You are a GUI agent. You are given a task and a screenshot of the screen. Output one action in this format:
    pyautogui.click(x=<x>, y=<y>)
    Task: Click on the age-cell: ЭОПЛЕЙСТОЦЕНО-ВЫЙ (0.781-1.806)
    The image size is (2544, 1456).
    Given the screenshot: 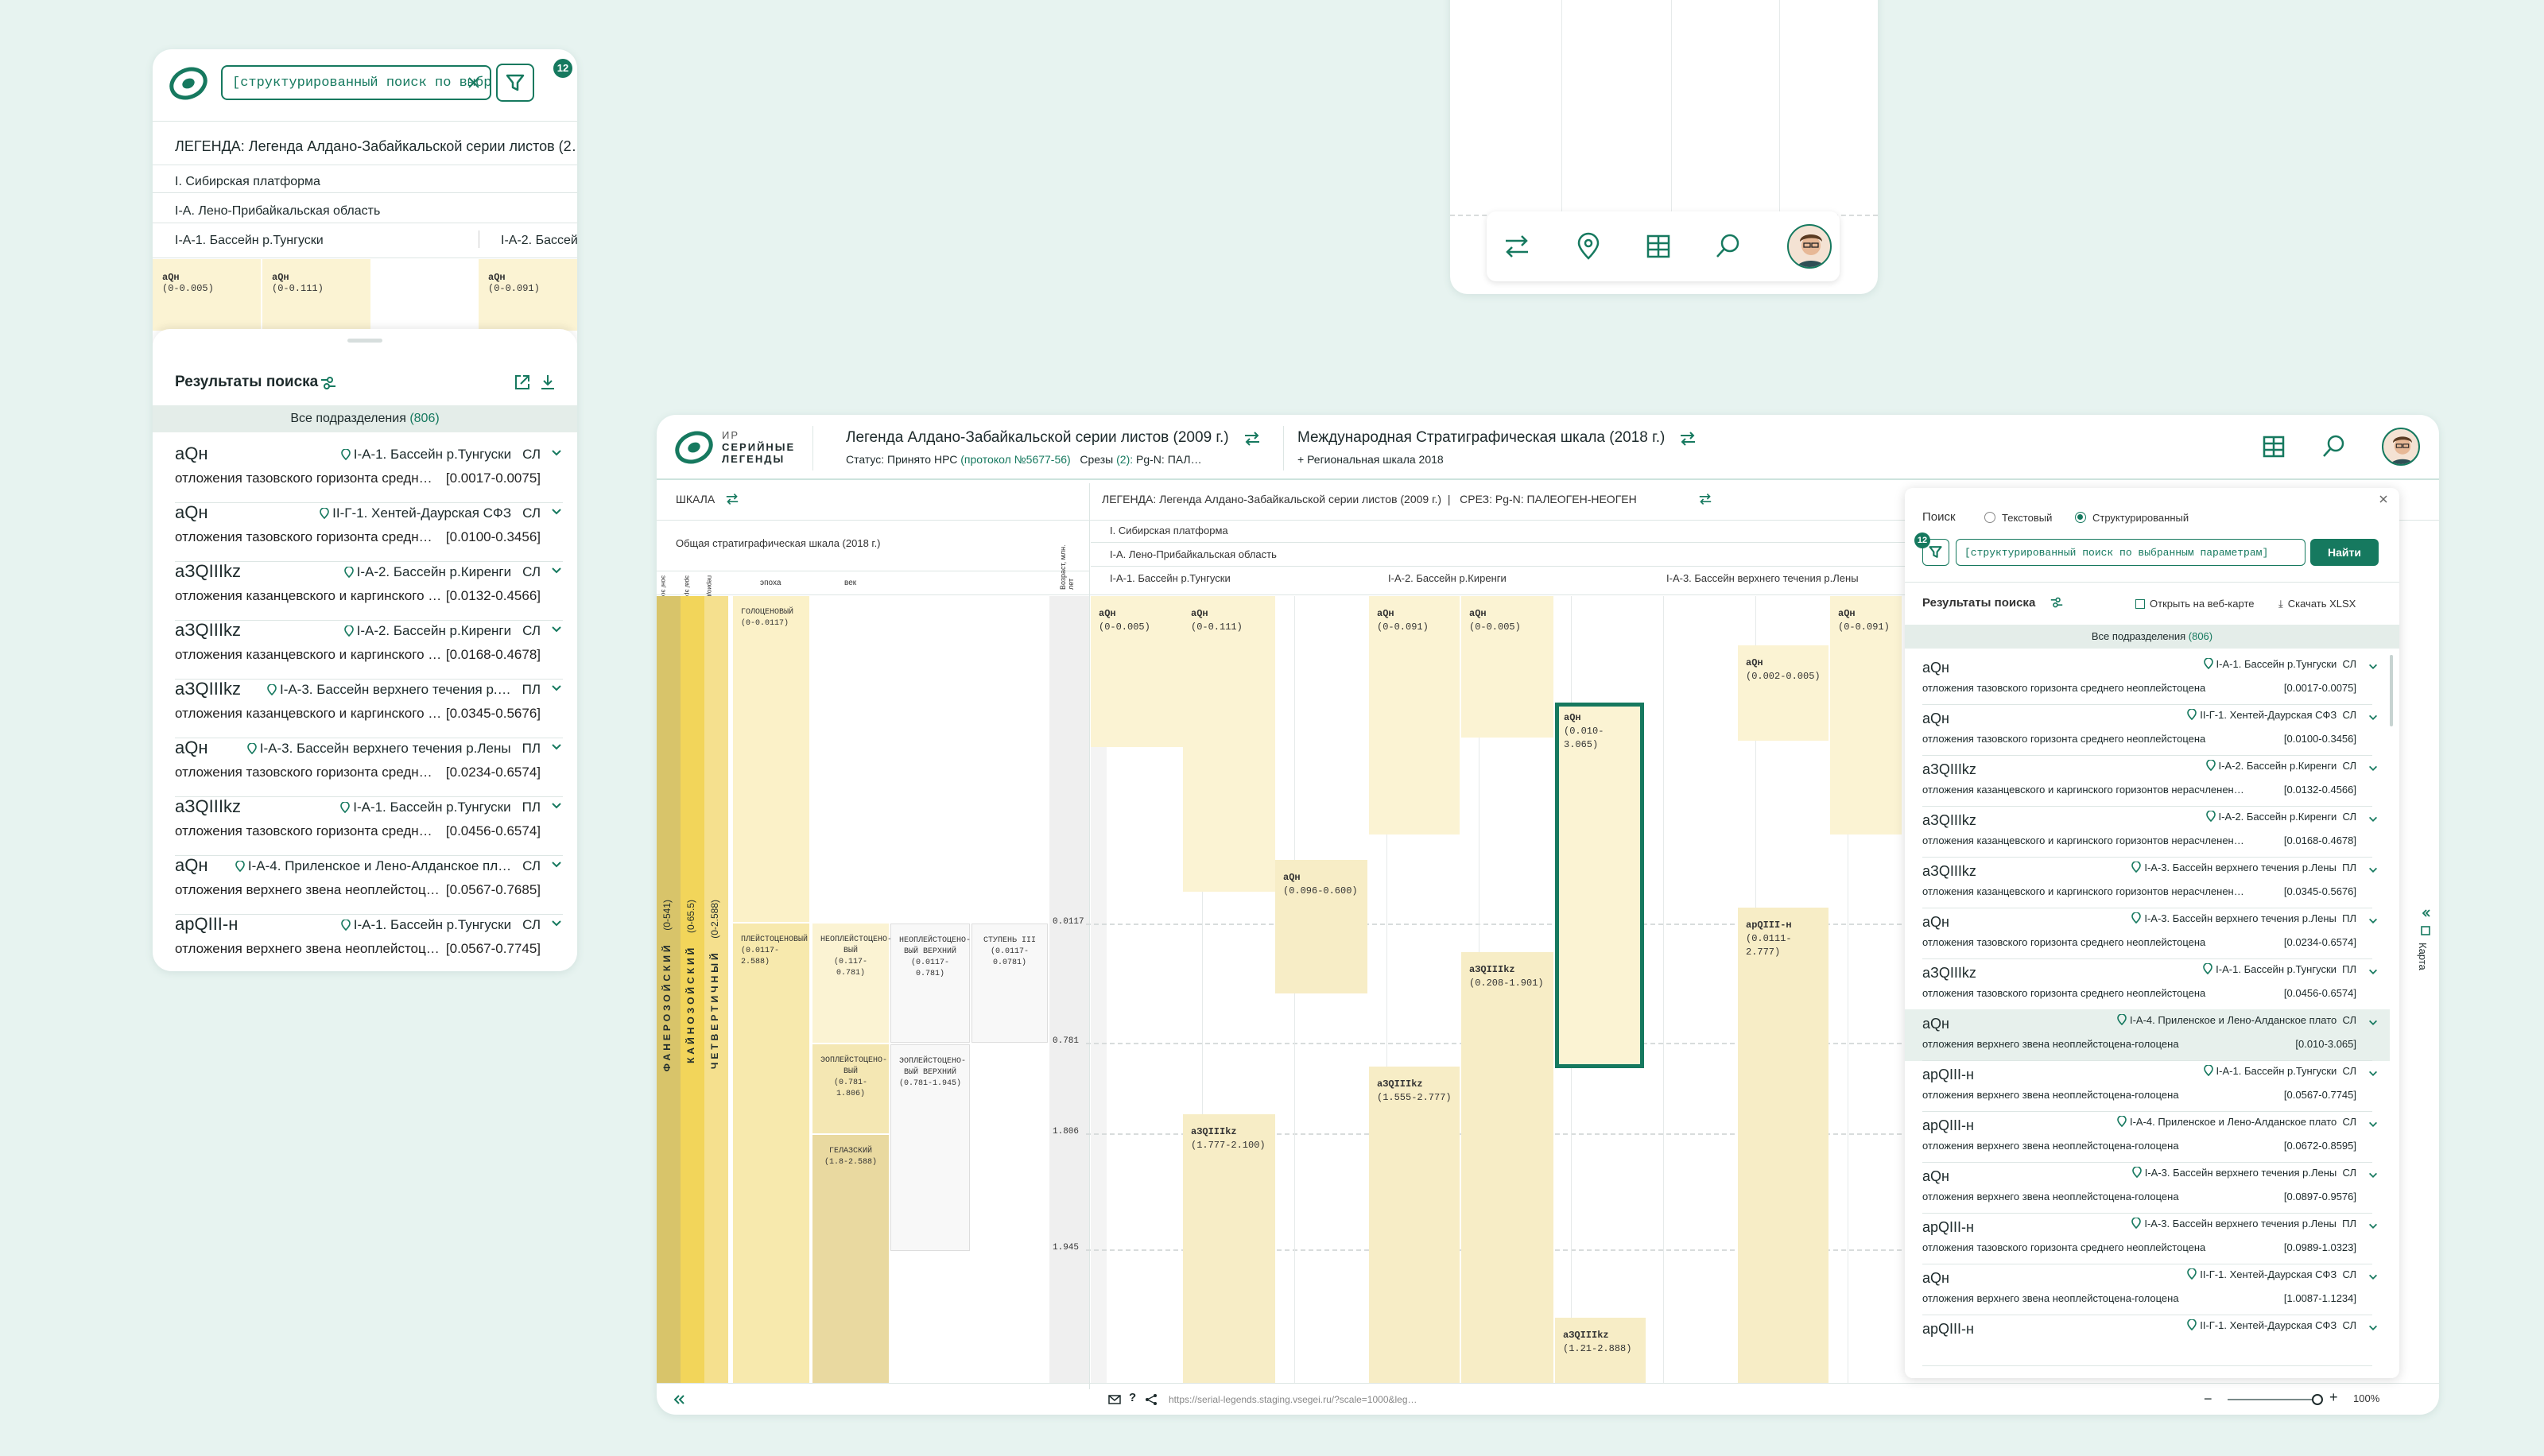 What is the action you would take?
    pyautogui.click(x=850, y=1088)
    